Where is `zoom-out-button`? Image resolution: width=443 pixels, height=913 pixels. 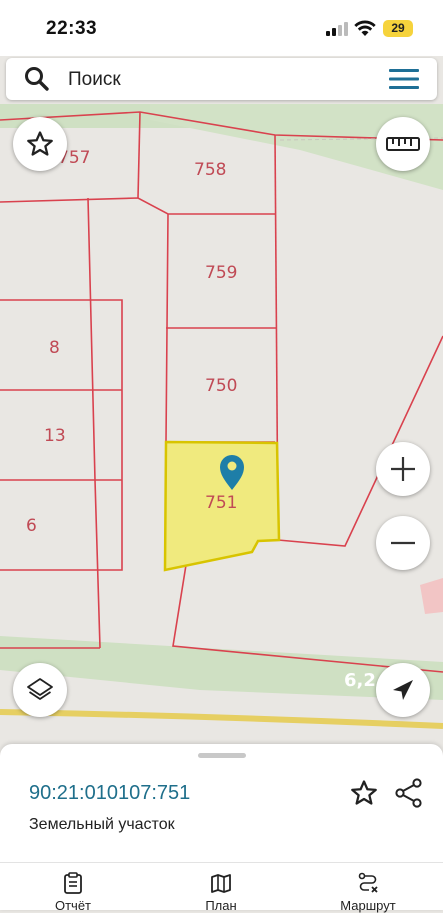 zoom-out-button is located at coordinates (403, 543).